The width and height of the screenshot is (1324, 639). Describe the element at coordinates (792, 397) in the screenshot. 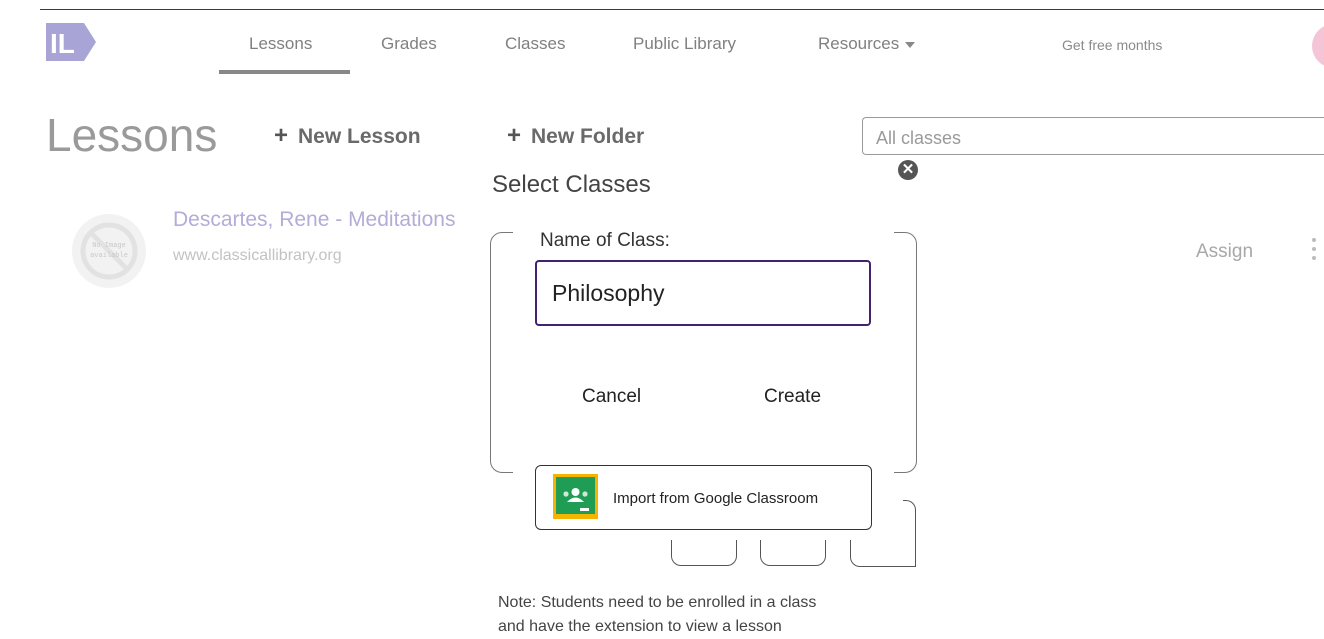

I see `create-button: Create` at that location.